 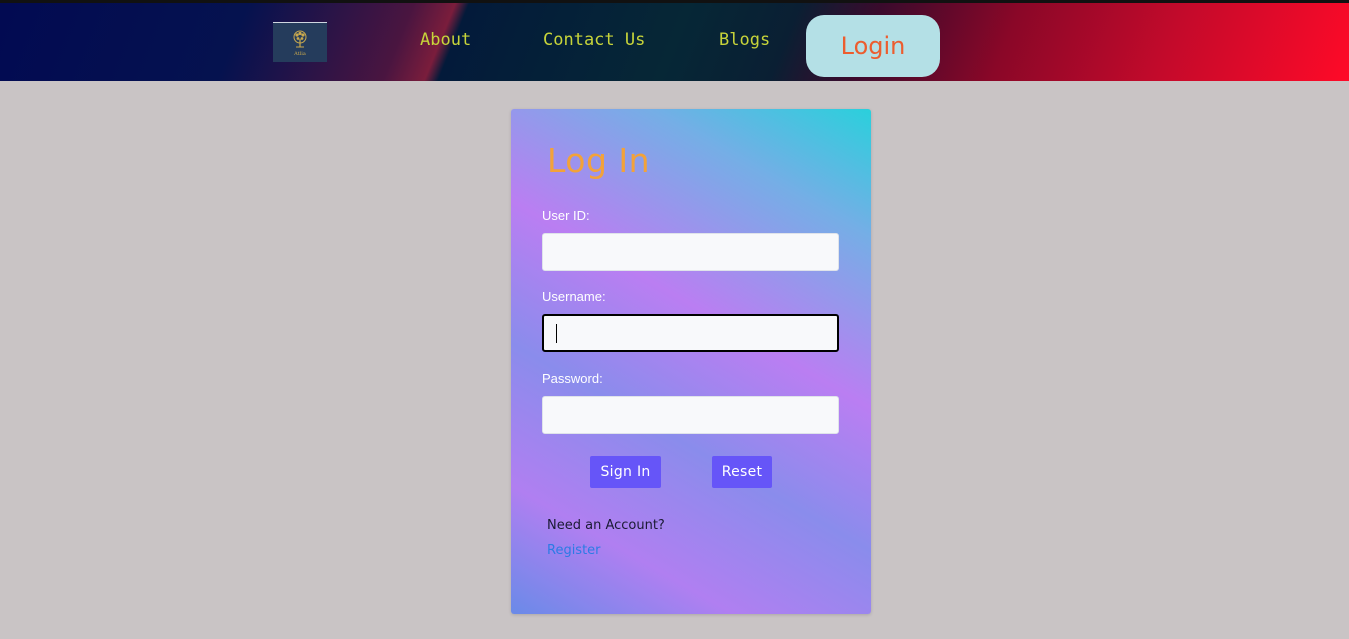 I want to click on user-id-input, so click(x=690, y=252).